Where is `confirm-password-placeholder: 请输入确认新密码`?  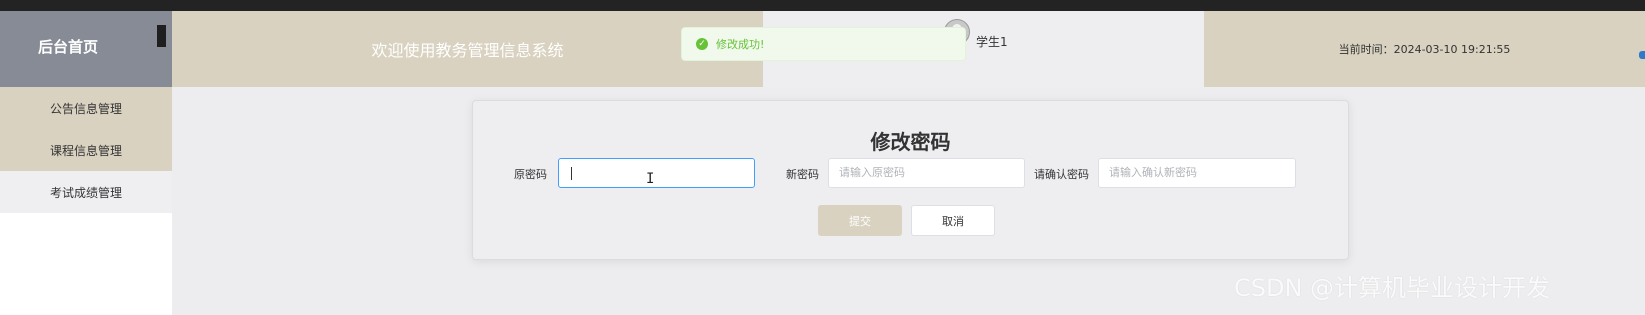
confirm-password-placeholder: 请输入确认新密码 is located at coordinates (1153, 172).